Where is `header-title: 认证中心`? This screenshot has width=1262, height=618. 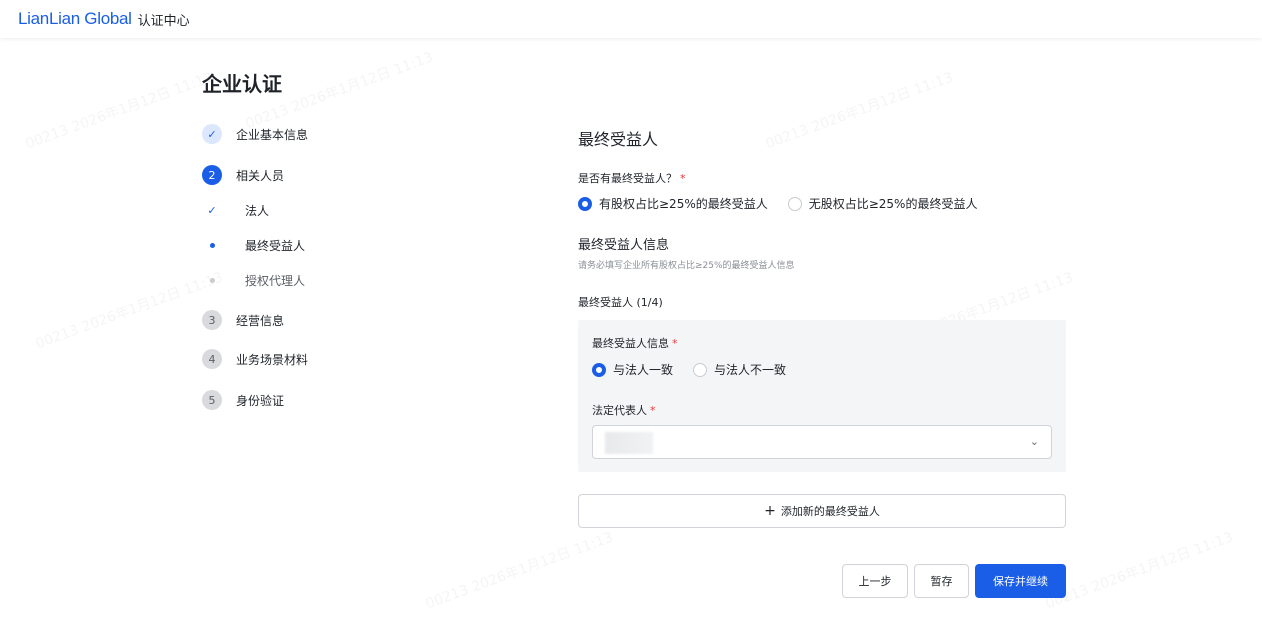 header-title: 认证中心 is located at coordinates (163, 21).